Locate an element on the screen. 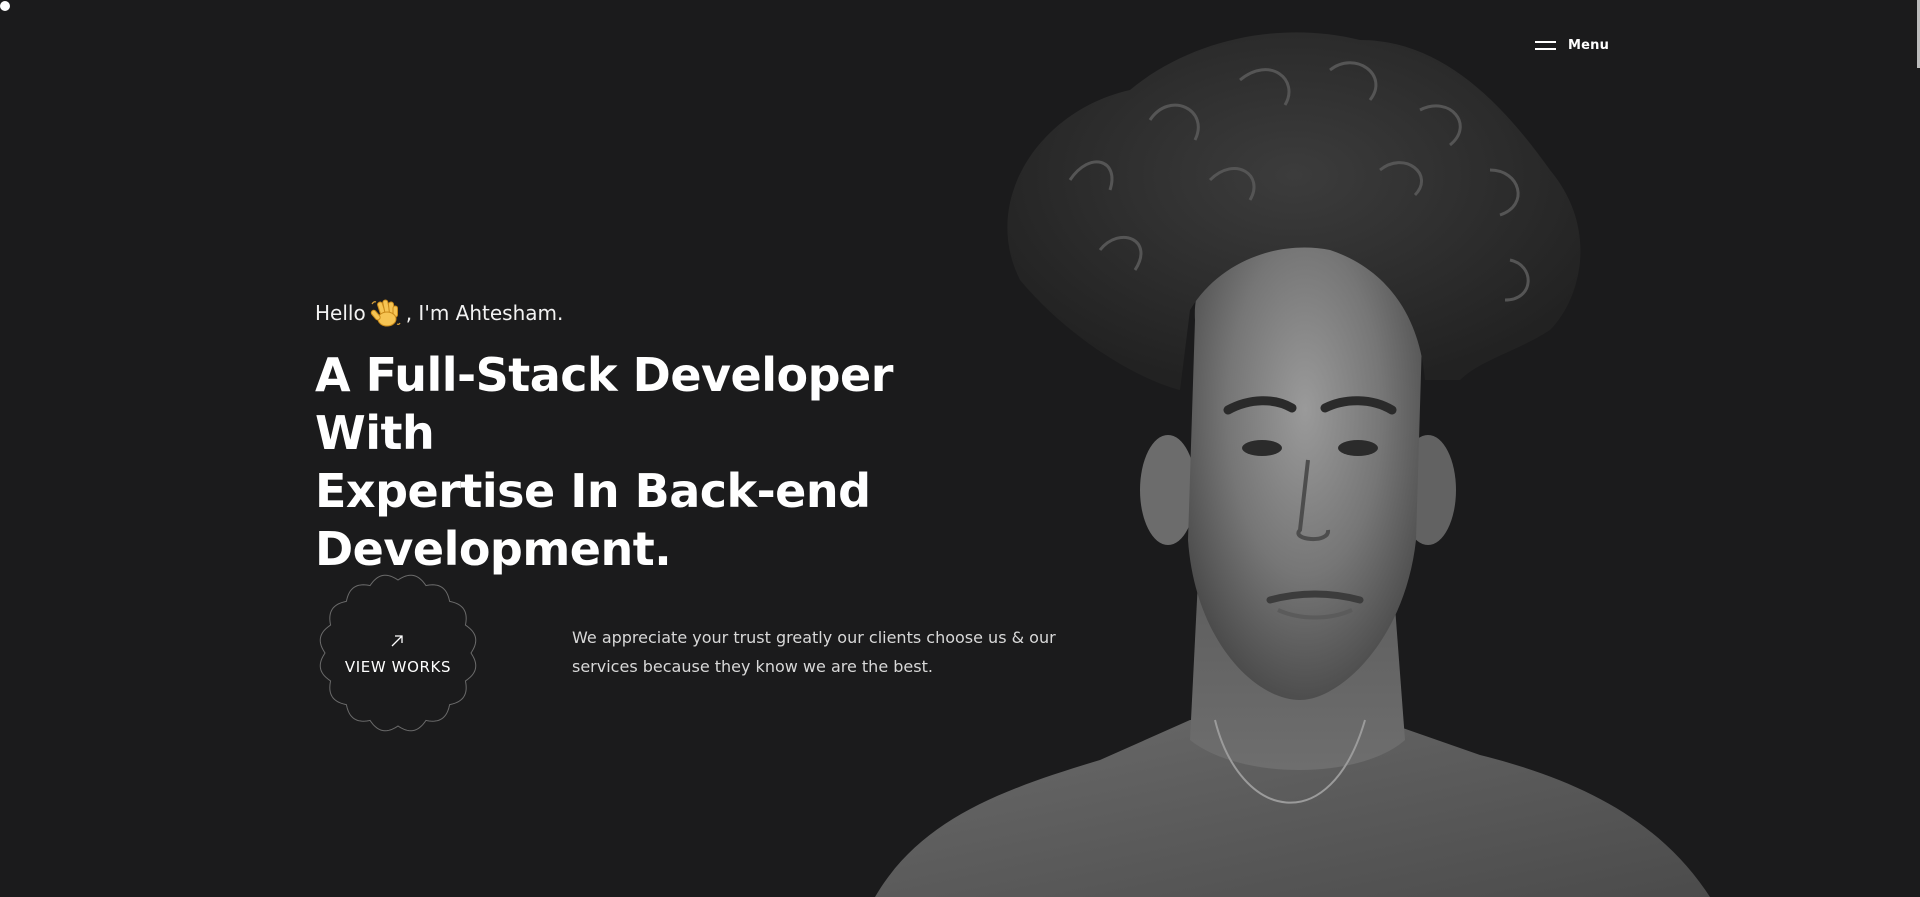 This screenshot has width=1920, height=897. headline-line-1: A Full-Stack Developer With is located at coordinates (604, 404).